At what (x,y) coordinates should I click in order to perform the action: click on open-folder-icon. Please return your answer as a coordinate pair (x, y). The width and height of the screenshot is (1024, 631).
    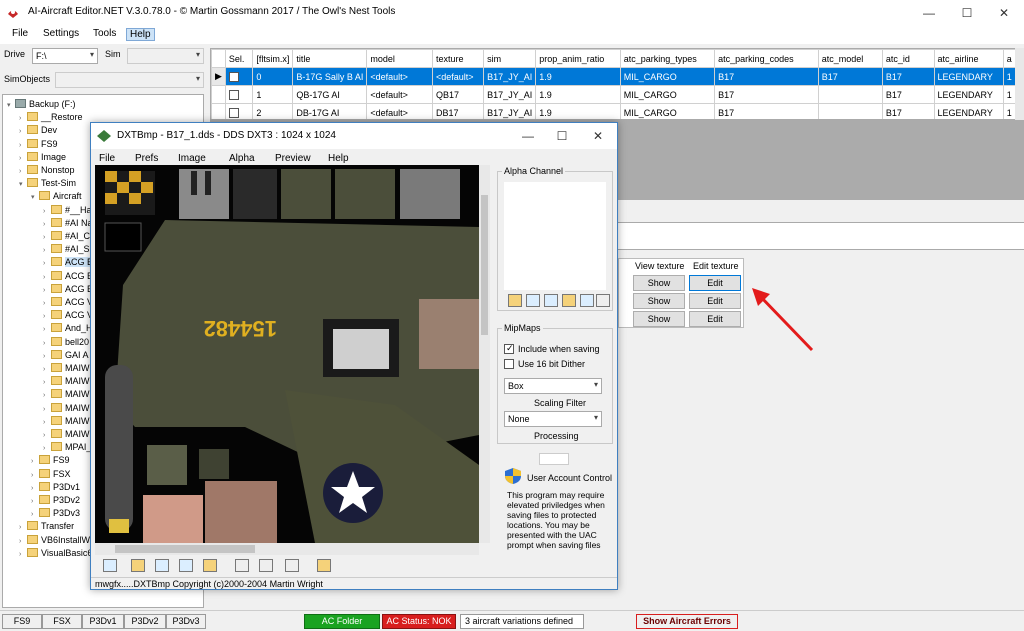
    Looking at the image, I should click on (138, 565).